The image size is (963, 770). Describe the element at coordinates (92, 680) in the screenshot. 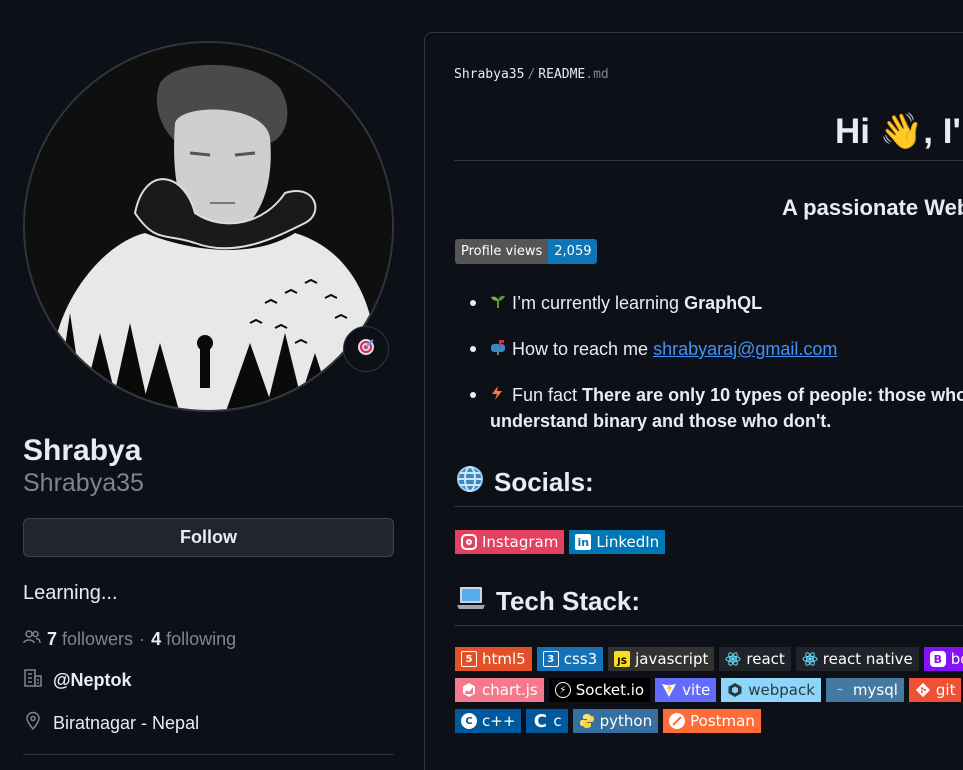

I see `organization-link: @Neptok` at that location.